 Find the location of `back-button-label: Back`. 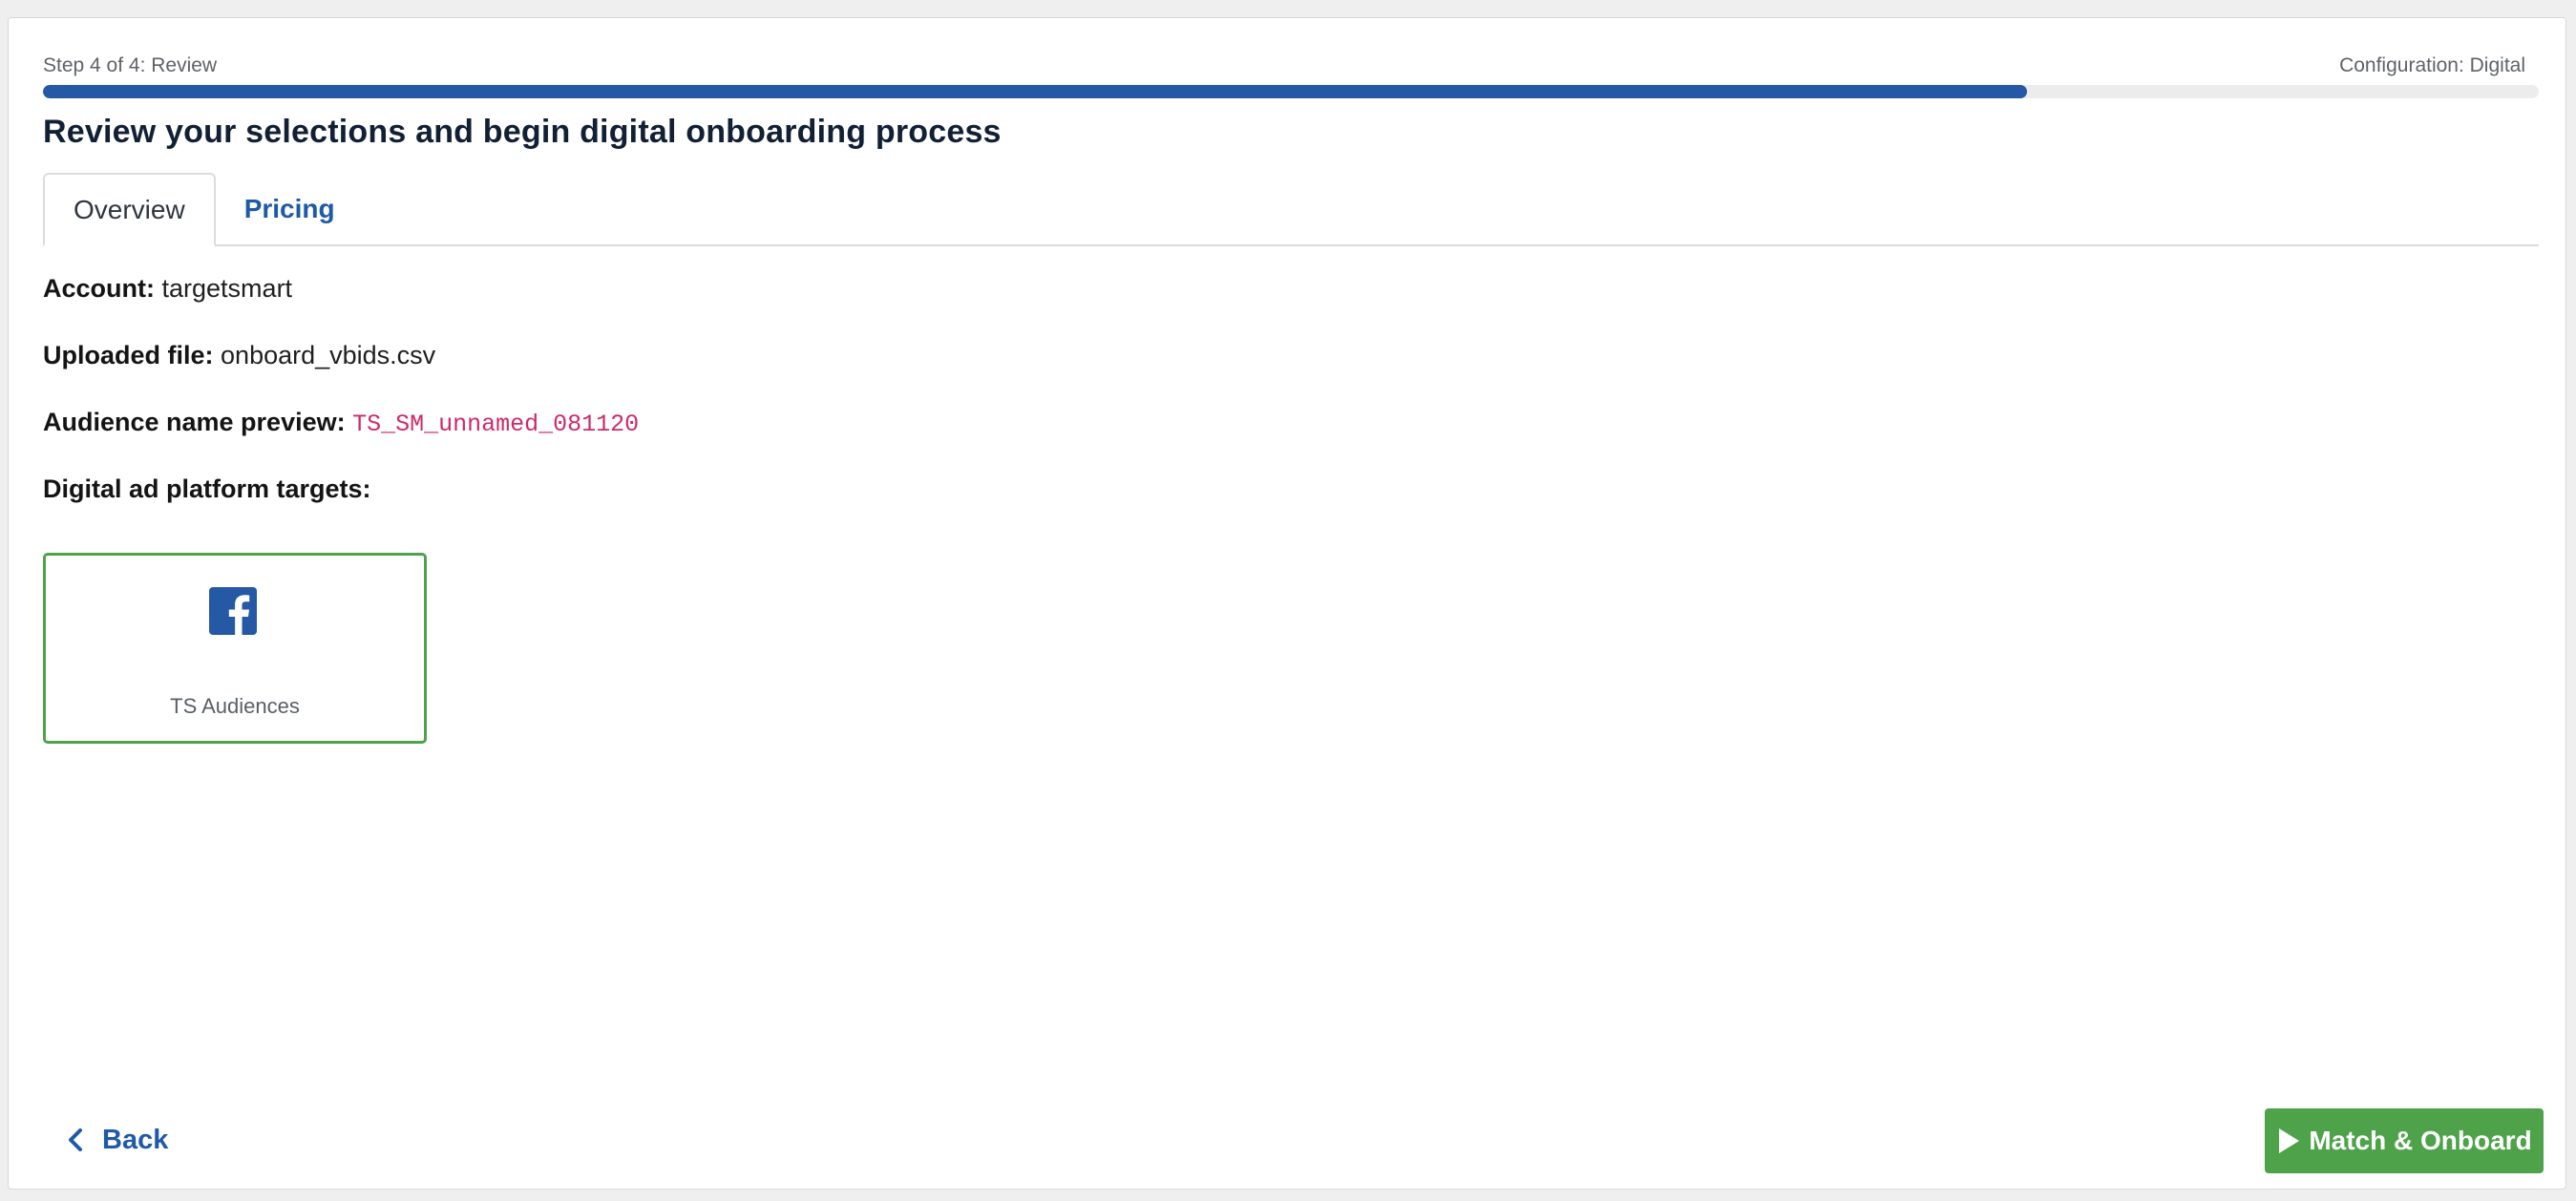

back-button-label: Back is located at coordinates (135, 1139).